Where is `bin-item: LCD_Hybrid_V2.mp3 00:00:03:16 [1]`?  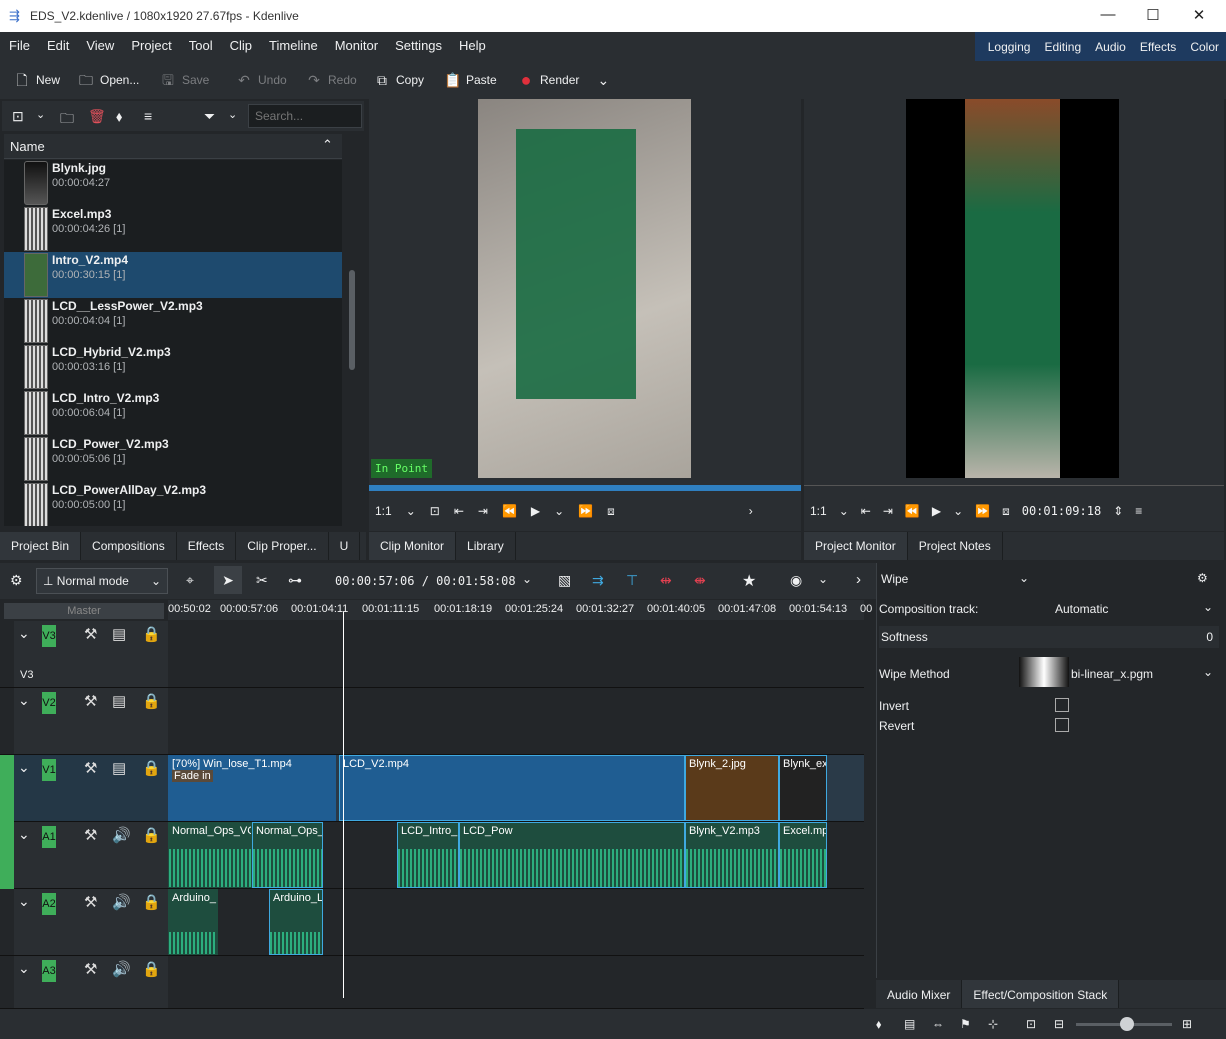 bin-item: LCD_Hybrid_V2.mp3 00:00:03:16 [1] is located at coordinates (173, 367).